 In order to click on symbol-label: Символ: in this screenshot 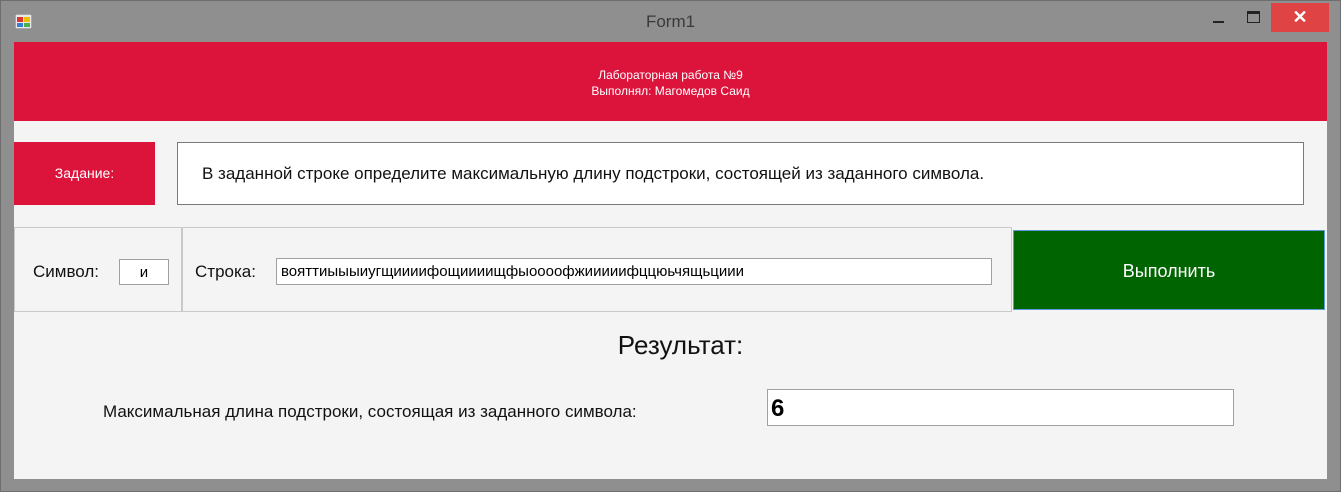, I will do `click(66, 271)`.